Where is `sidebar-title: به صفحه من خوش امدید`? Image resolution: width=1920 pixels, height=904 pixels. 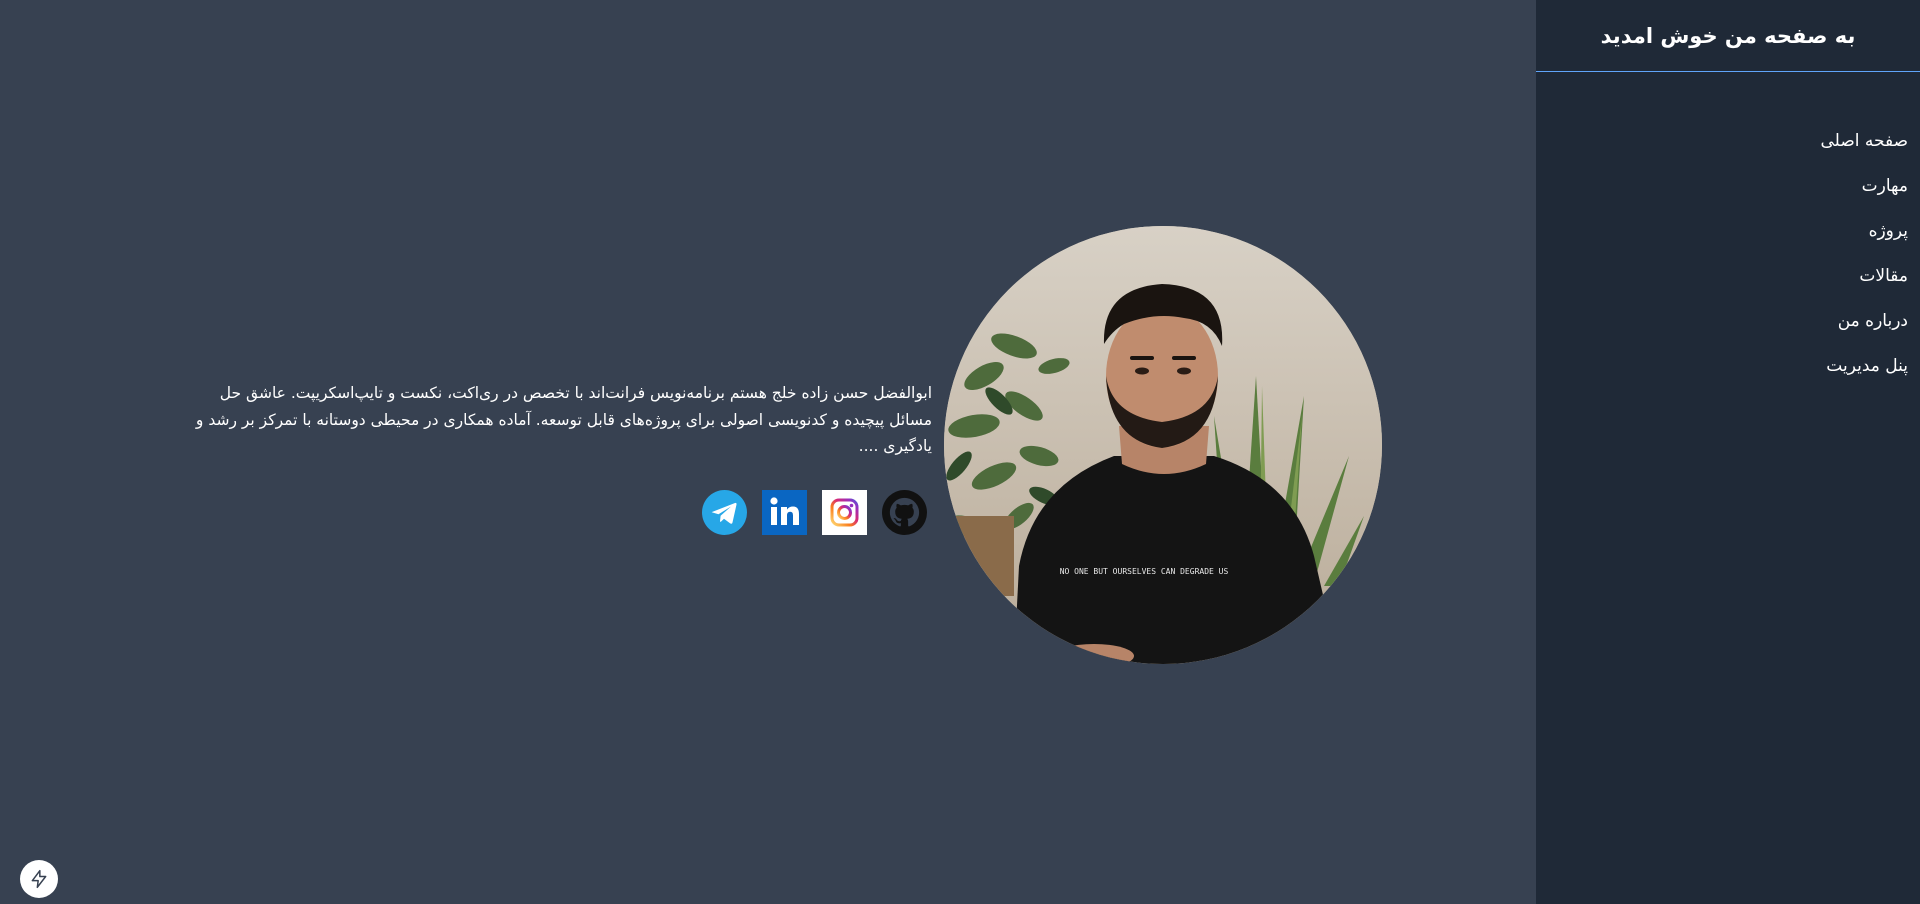
sidebar-title: به صفحه من خوش امدید is located at coordinates (1728, 35).